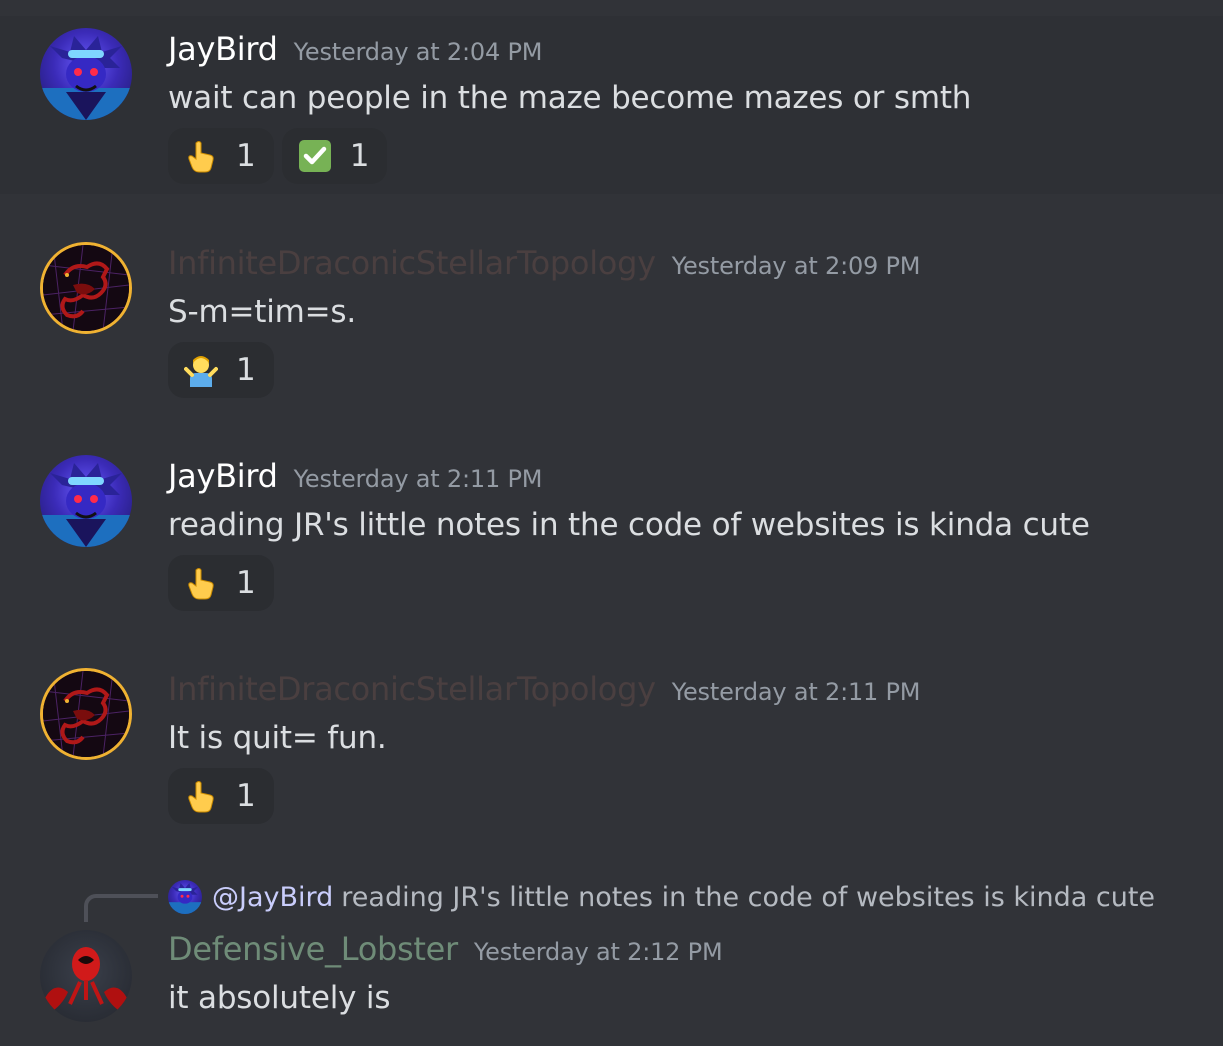 Image resolution: width=1223 pixels, height=1046 pixels. I want to click on username: Defensive_Lobster, so click(313, 949).